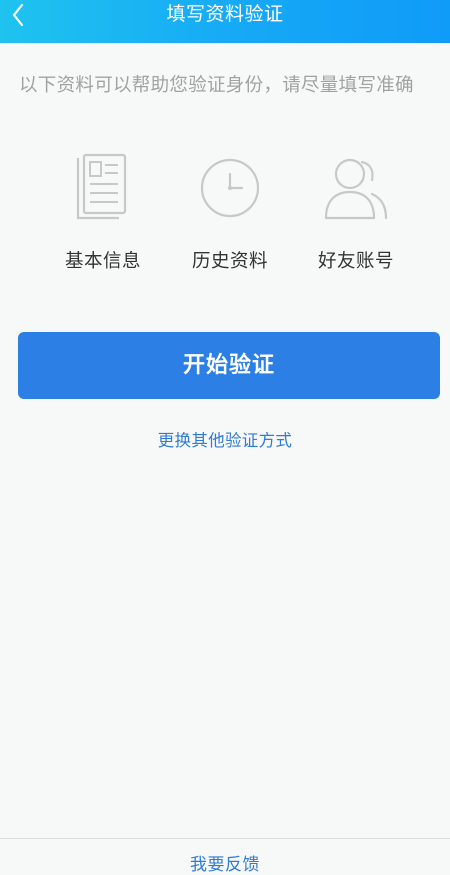 The image size is (450, 875). I want to click on item-label: 好友账号, so click(355, 261).